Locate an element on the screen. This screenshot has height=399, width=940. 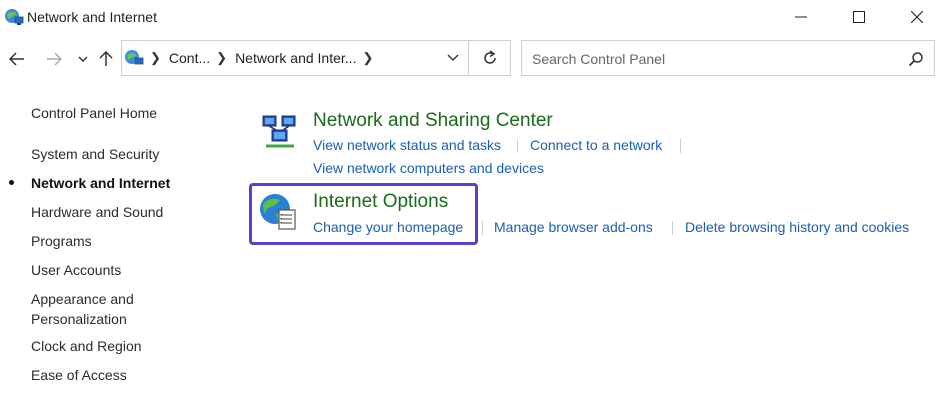
close-button is located at coordinates (917, 17).